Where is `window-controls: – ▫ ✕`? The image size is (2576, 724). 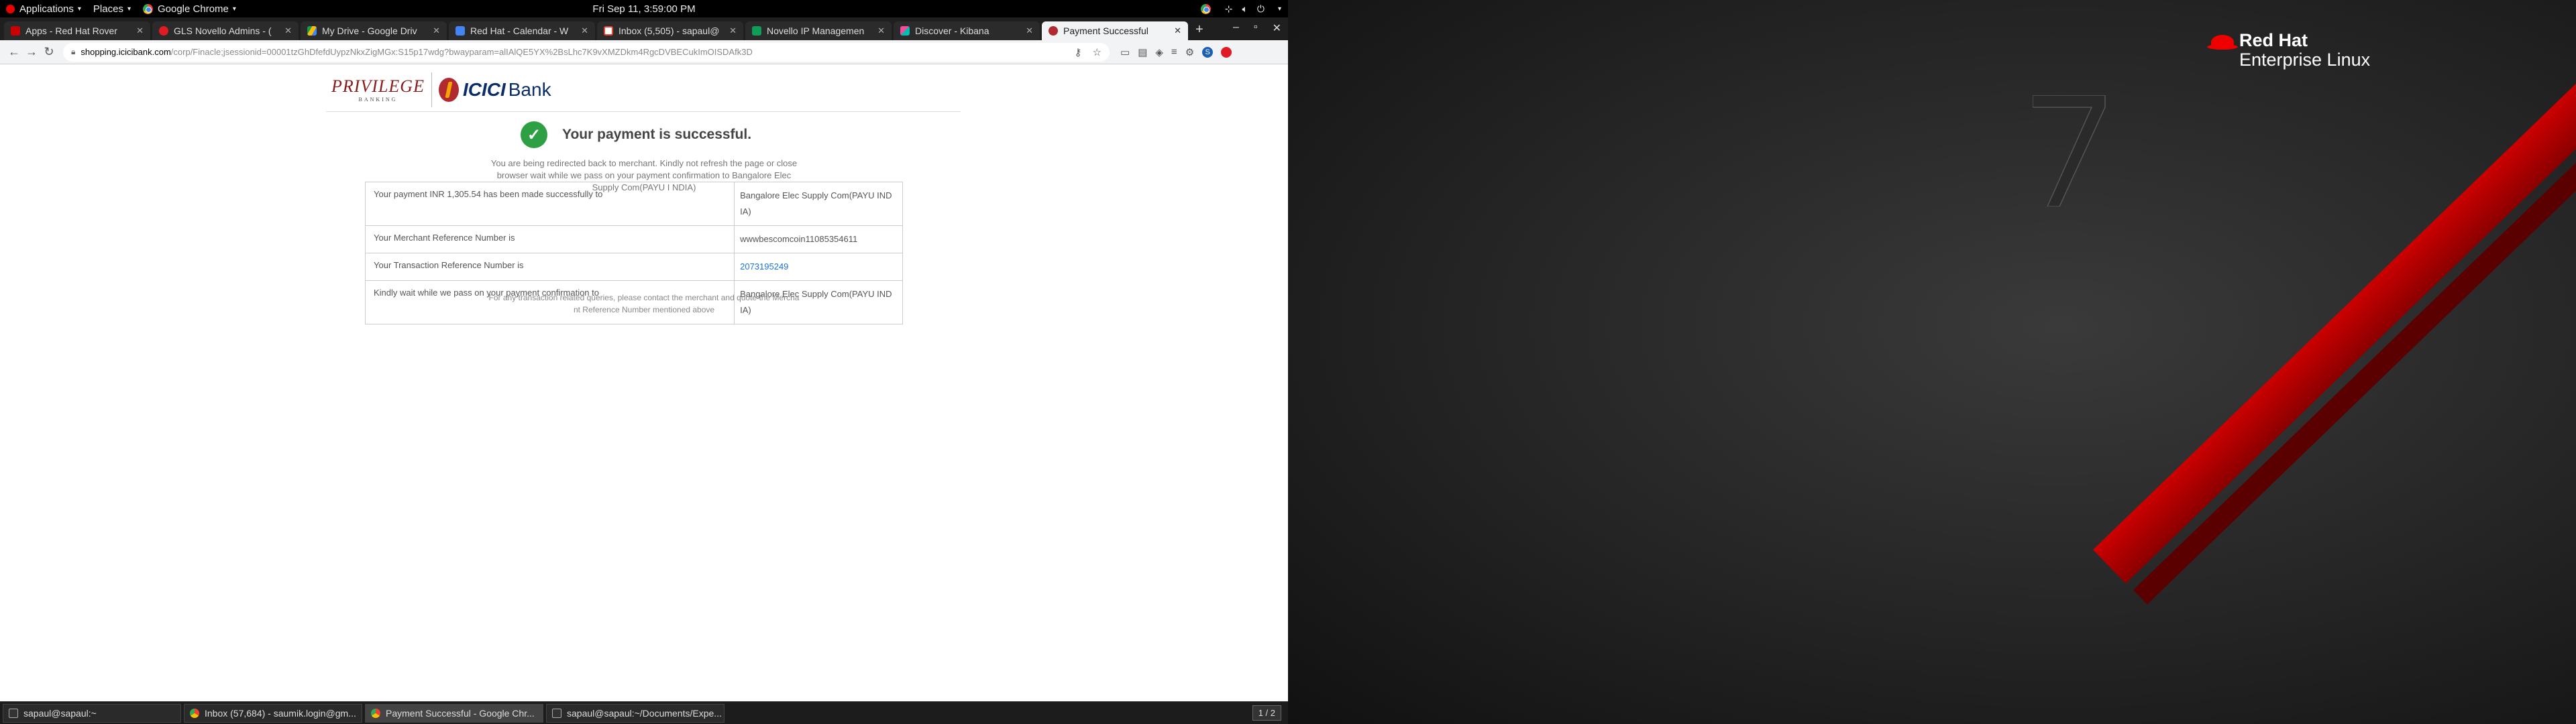
window-controls: – ▫ ✕ is located at coordinates (1257, 28).